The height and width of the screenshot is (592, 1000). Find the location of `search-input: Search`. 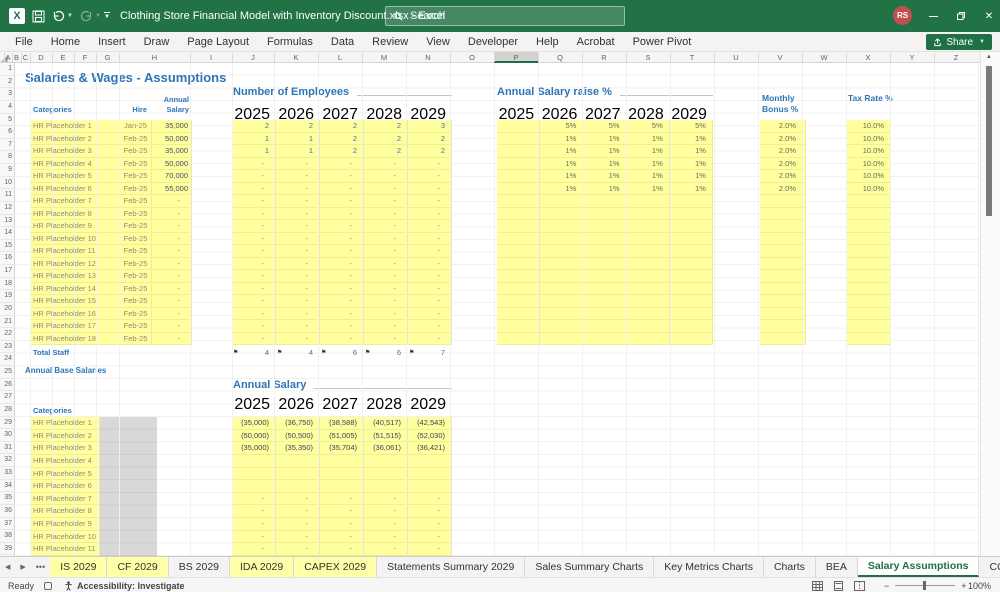

search-input: Search is located at coordinates (505, 16).